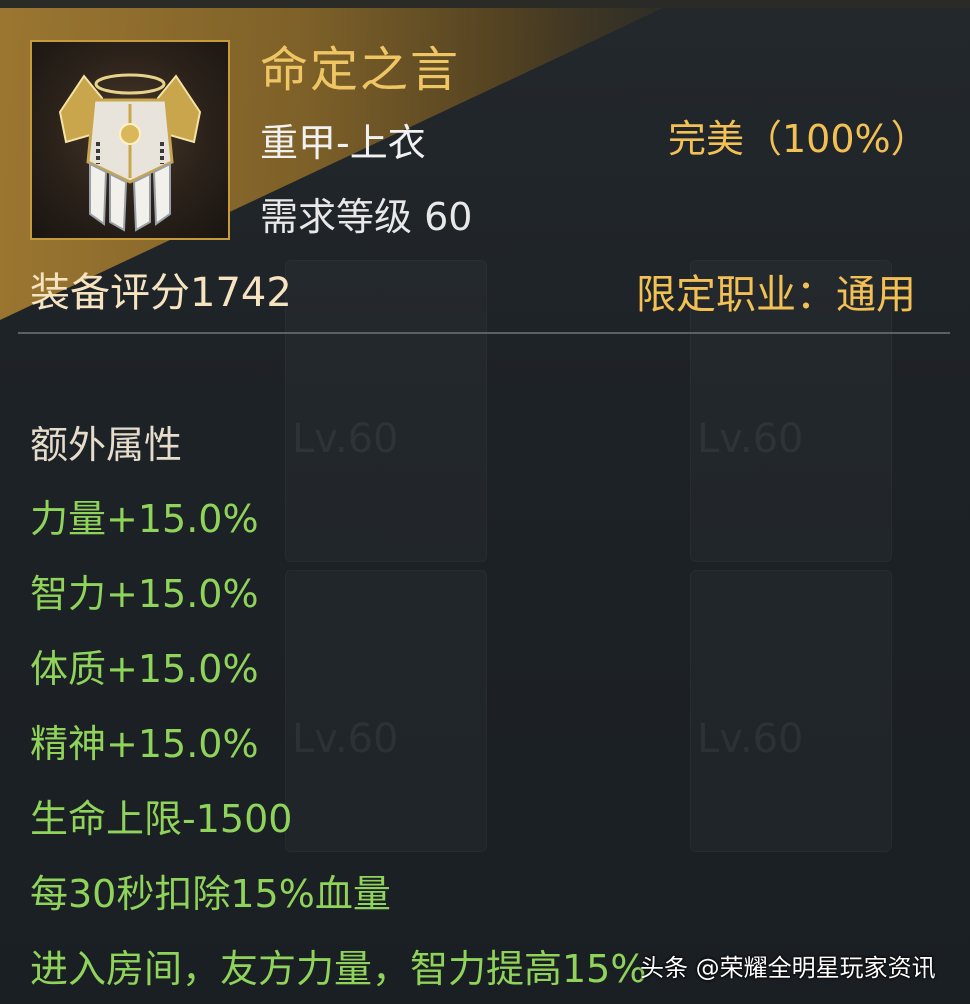  I want to click on divider, so click(484, 333).